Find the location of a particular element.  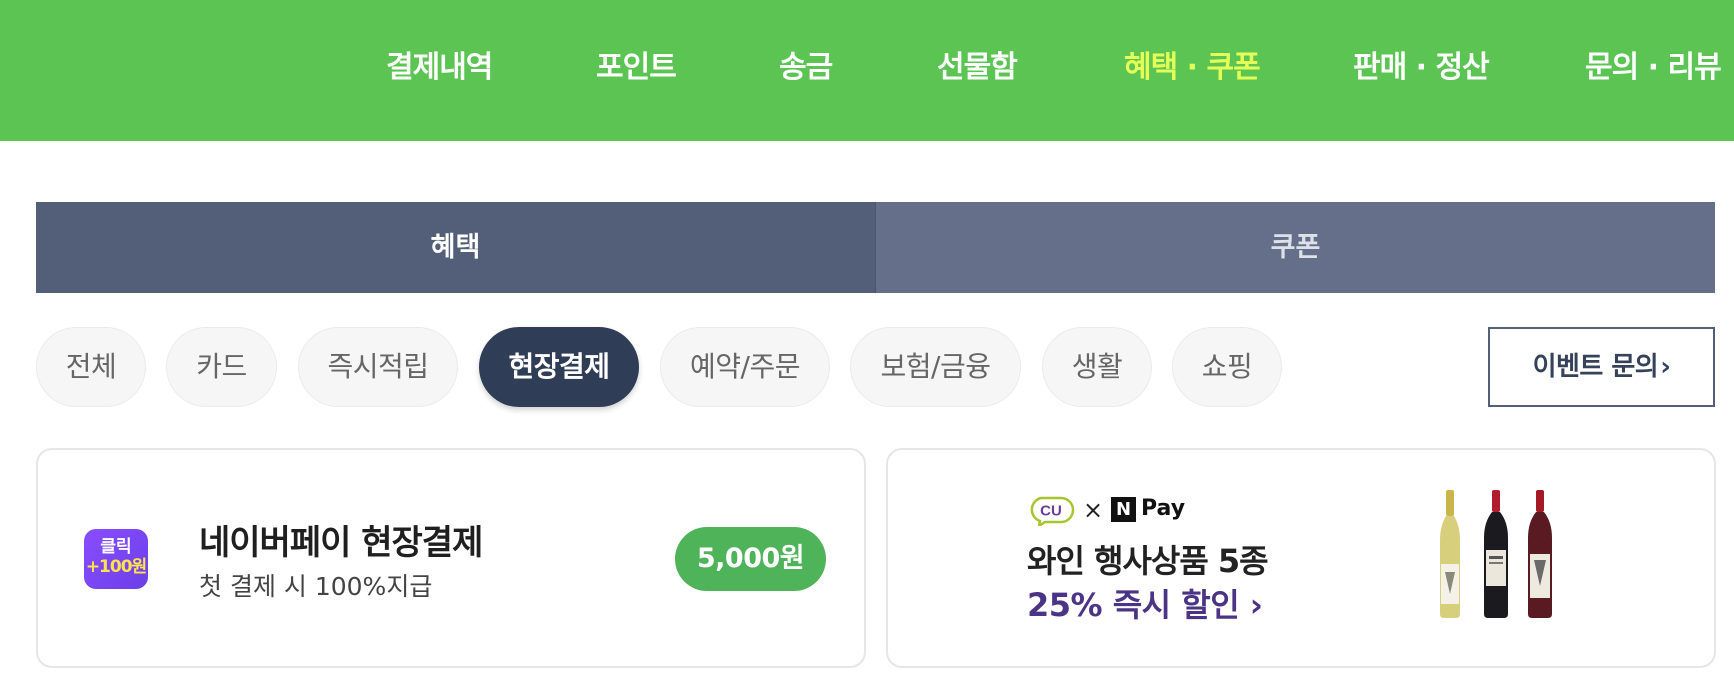

cu-logo-text: CU is located at coordinates (1051, 511).